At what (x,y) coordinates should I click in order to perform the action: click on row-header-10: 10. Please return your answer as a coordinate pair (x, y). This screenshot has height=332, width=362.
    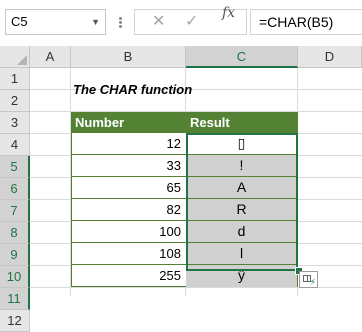
    Looking at the image, I should click on (15, 277).